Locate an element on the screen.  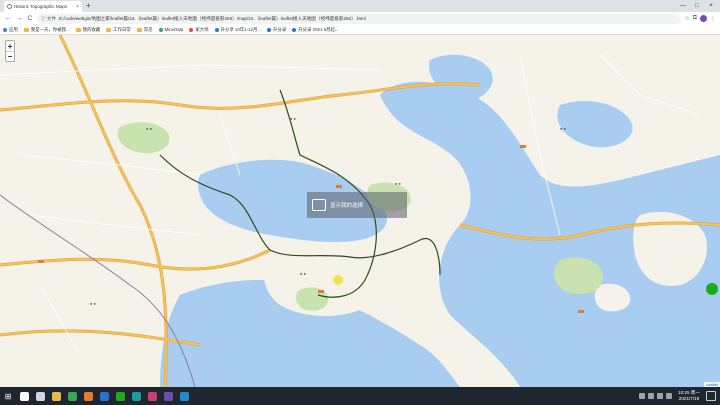
windows-icon: ⊞ is located at coordinates (8, 396).